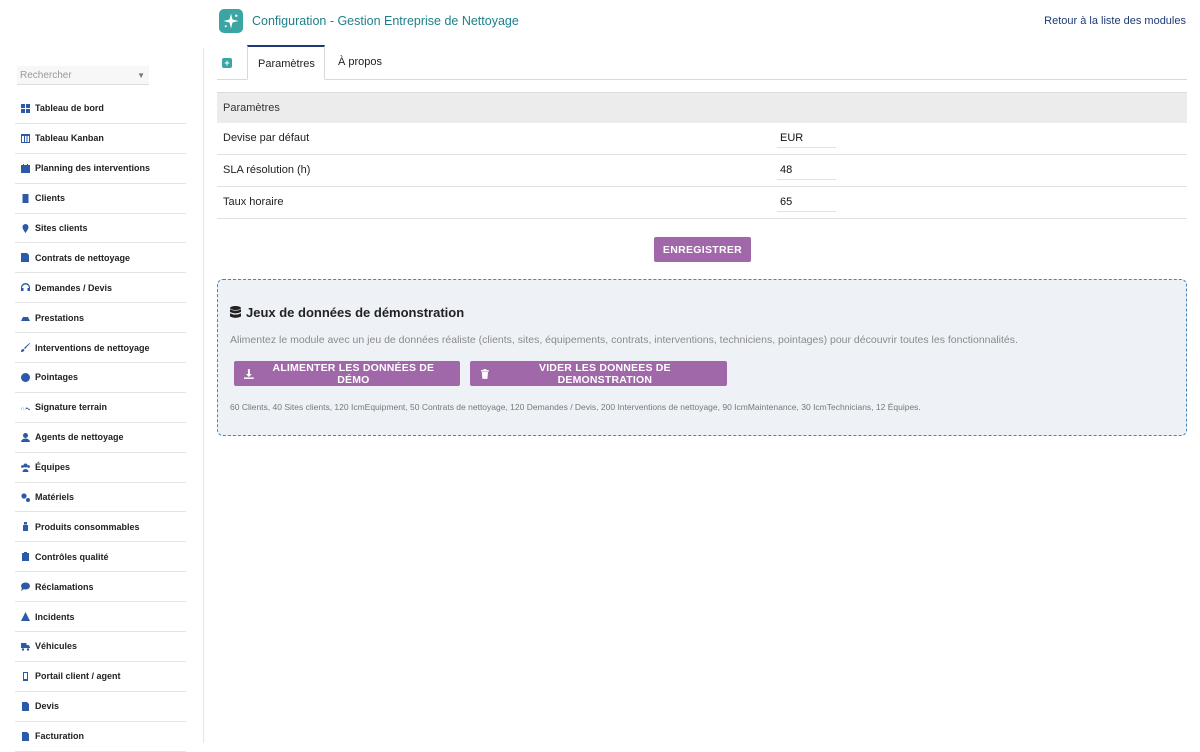  I want to click on trash-icon, so click(484, 373).